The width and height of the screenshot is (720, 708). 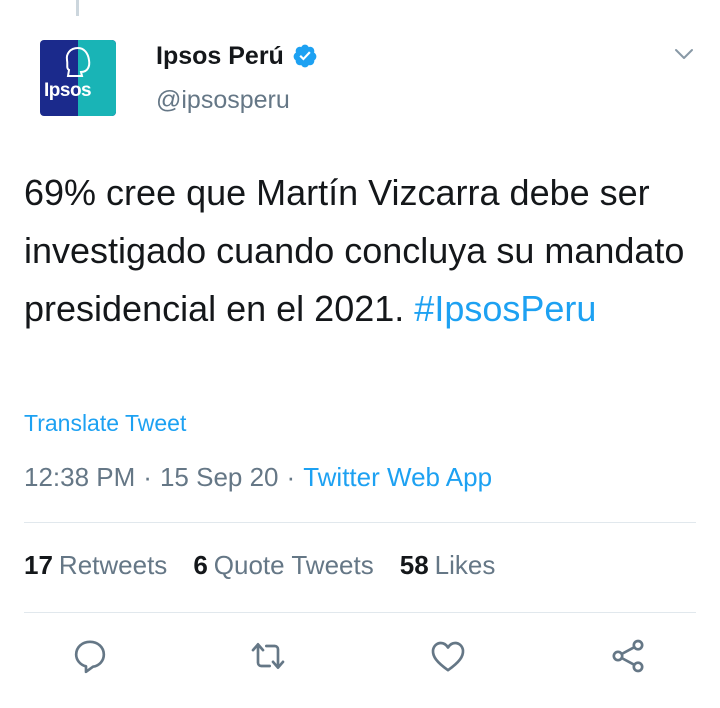 What do you see at coordinates (414, 565) in the screenshot?
I see `likes-count: 58` at bounding box center [414, 565].